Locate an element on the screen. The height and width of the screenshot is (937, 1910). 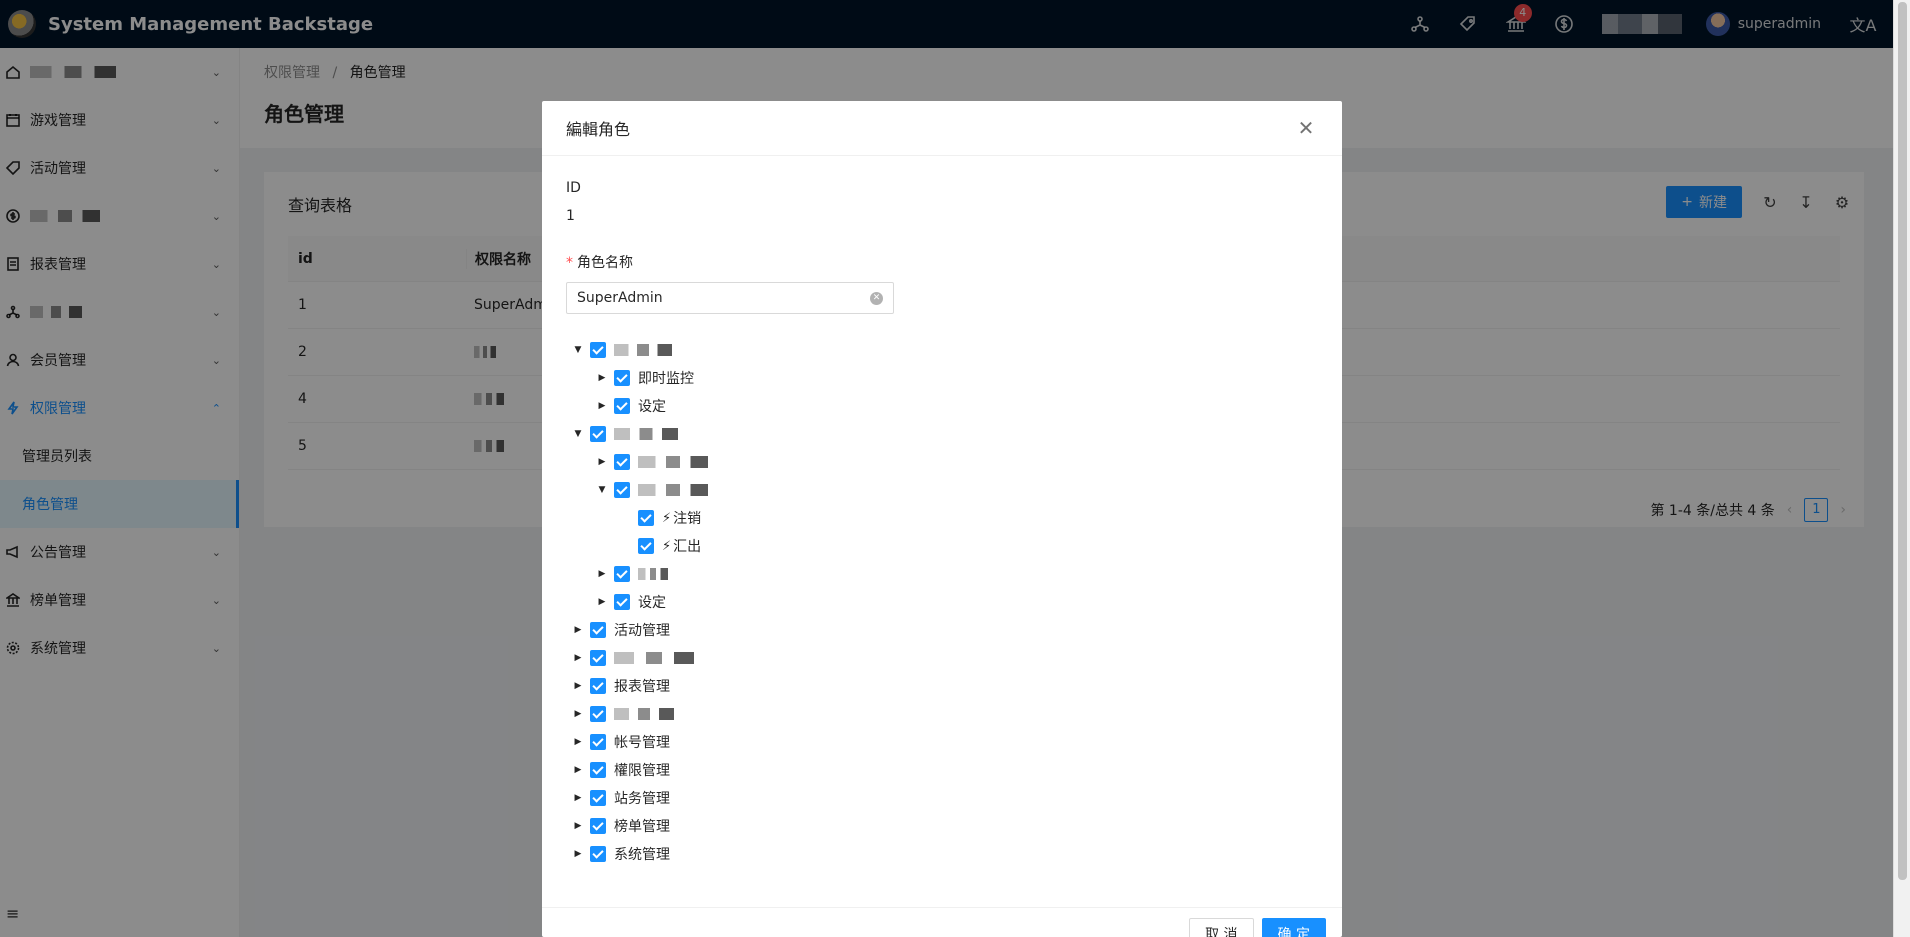
tree-node-label: 權限管理 is located at coordinates (642, 771).